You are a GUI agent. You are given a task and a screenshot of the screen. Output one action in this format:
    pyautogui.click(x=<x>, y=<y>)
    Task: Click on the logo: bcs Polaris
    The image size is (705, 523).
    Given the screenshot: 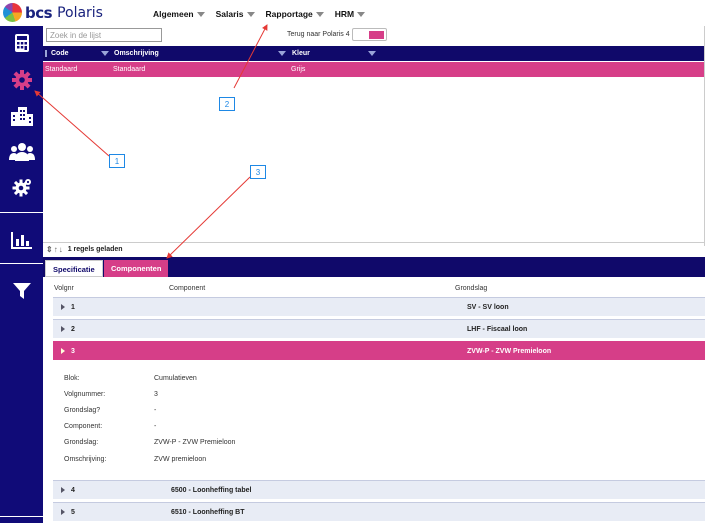 What is the action you would take?
    pyautogui.click(x=53, y=12)
    